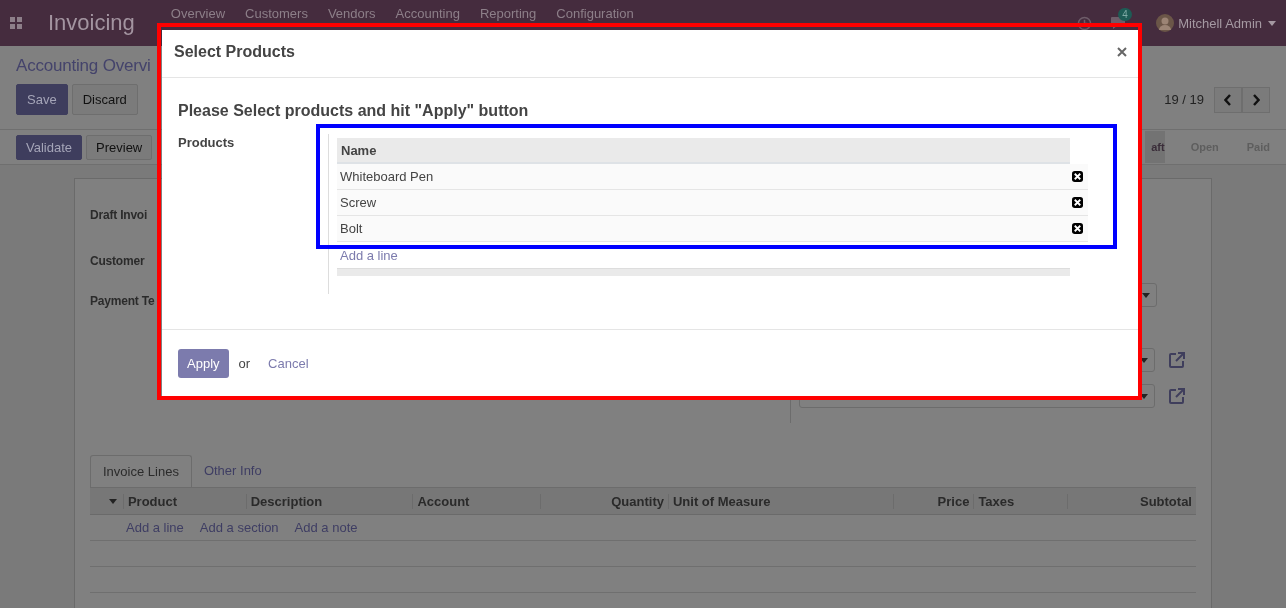 This screenshot has height=608, width=1286. I want to click on table-cell: Screw, so click(358, 202).